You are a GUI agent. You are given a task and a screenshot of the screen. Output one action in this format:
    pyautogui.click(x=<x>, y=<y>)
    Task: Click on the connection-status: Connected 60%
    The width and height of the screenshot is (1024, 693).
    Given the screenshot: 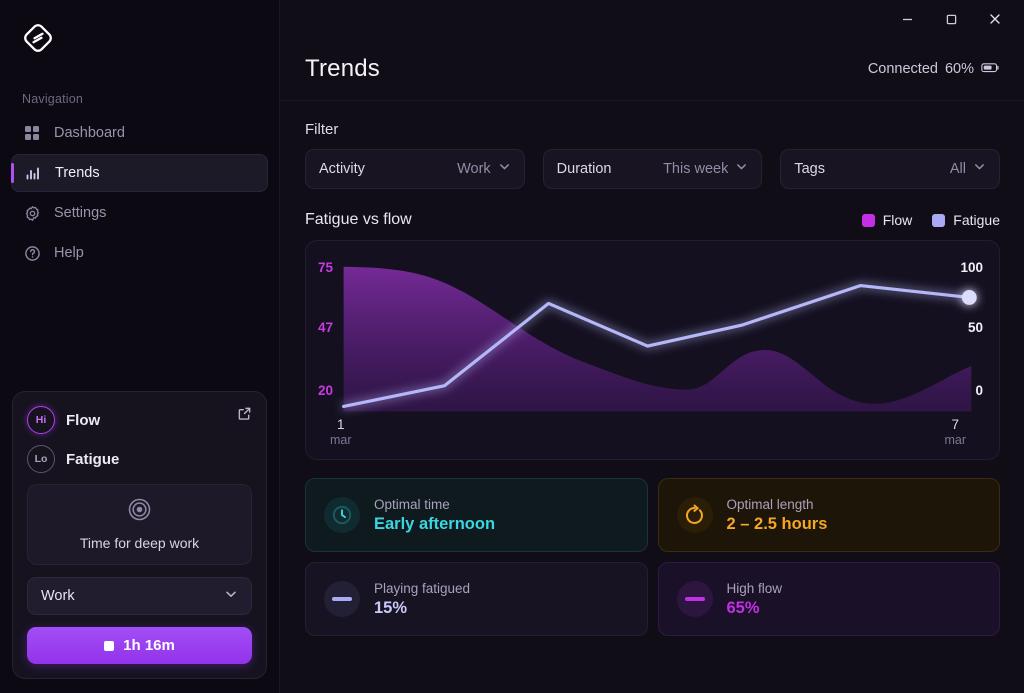 What is the action you would take?
    pyautogui.click(x=934, y=69)
    